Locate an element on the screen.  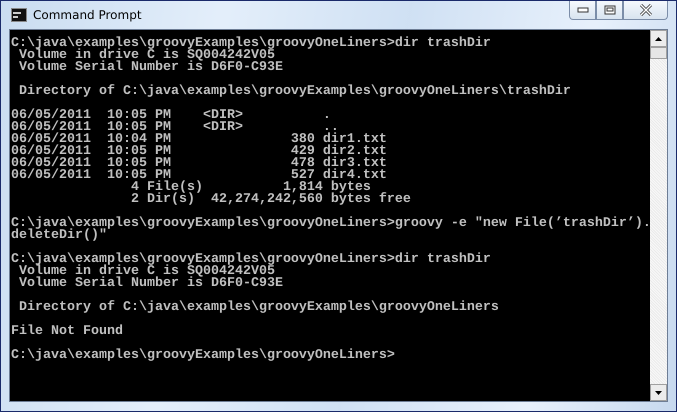
scroll-down-button is located at coordinates (658, 392).